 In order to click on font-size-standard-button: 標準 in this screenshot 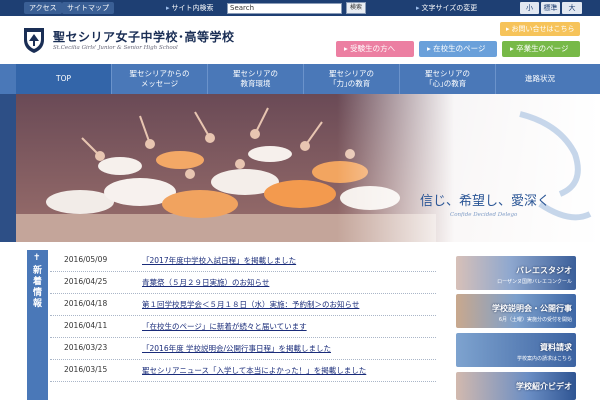, I will do `click(550, 8)`.